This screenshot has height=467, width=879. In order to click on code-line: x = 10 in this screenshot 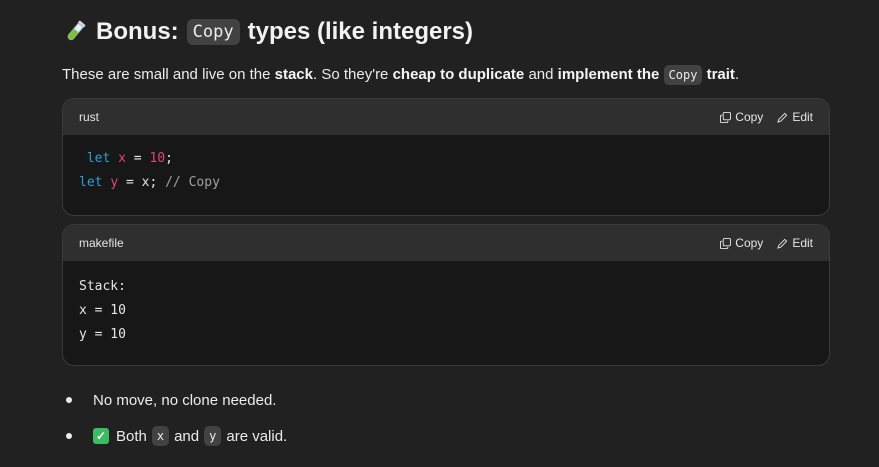, I will do `click(102, 310)`.